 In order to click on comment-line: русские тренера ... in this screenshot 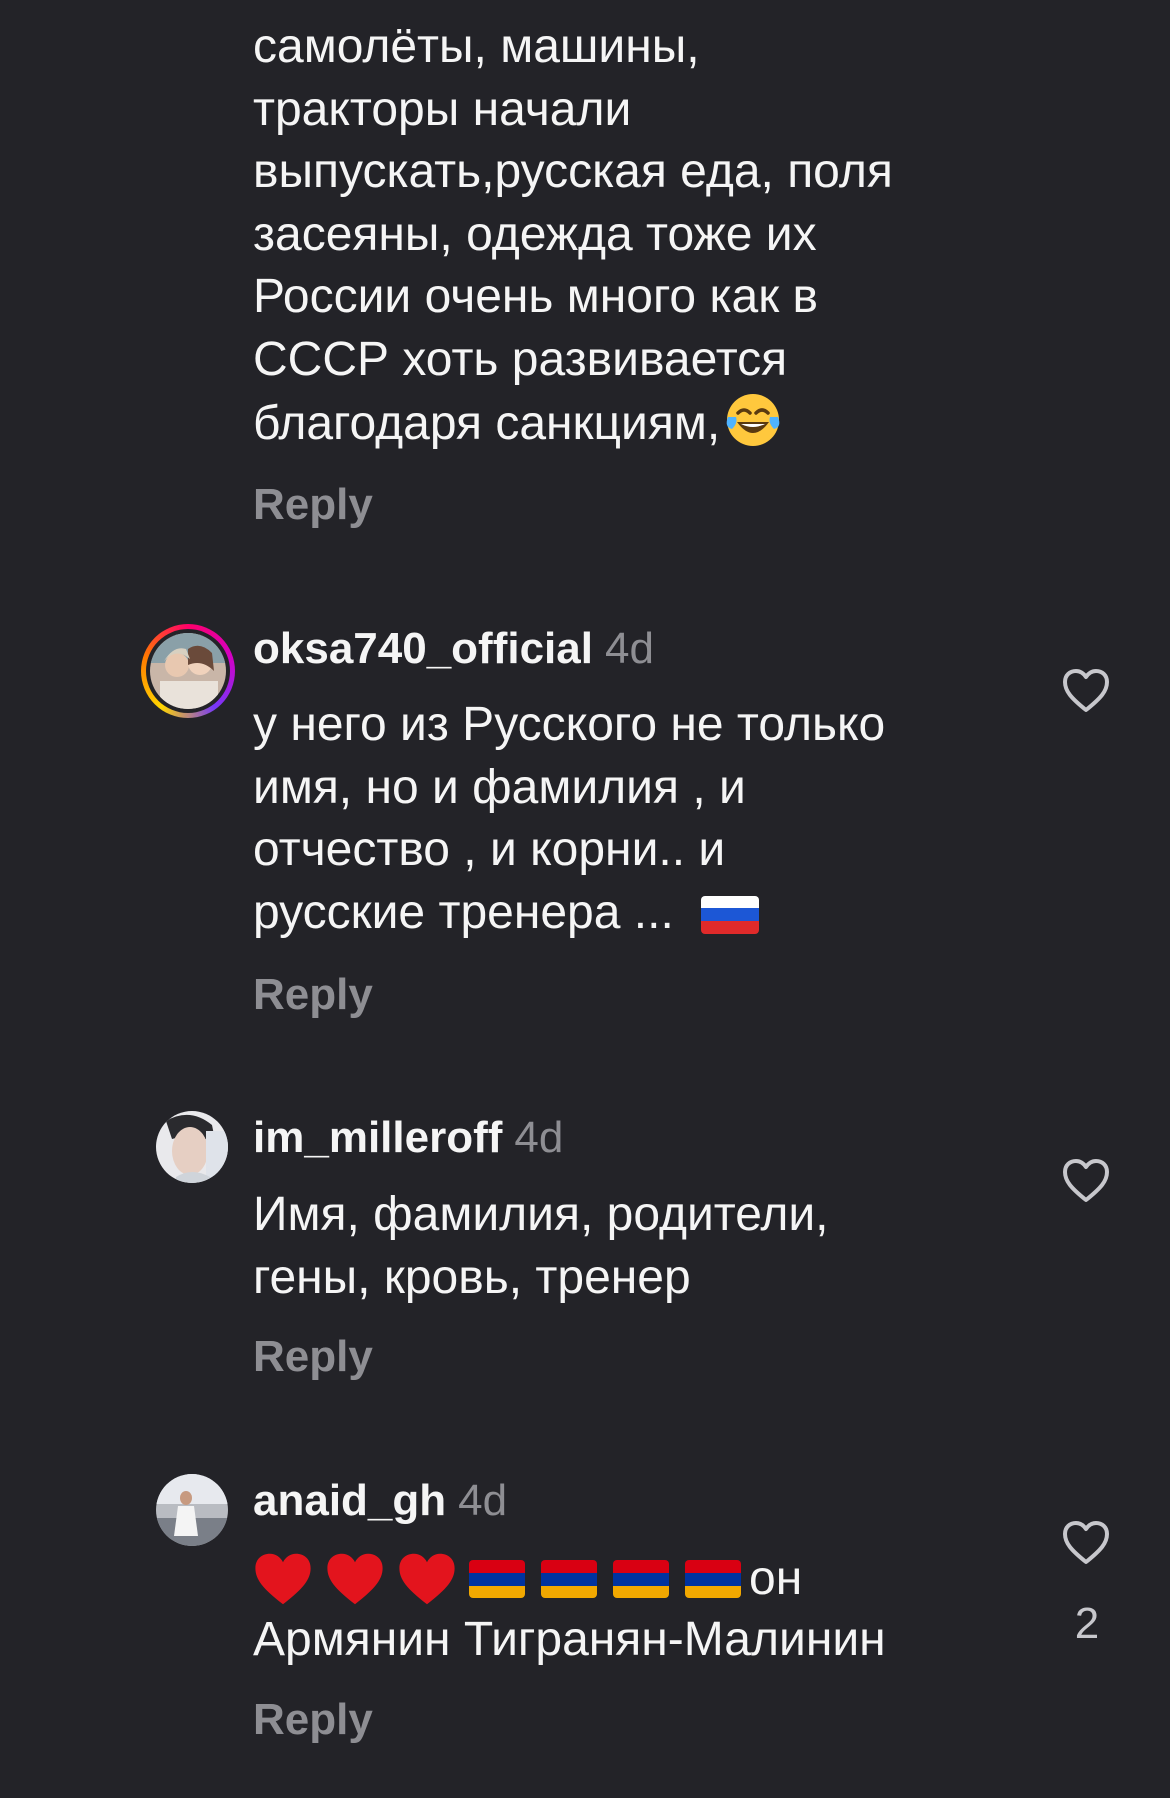, I will do `click(463, 912)`.